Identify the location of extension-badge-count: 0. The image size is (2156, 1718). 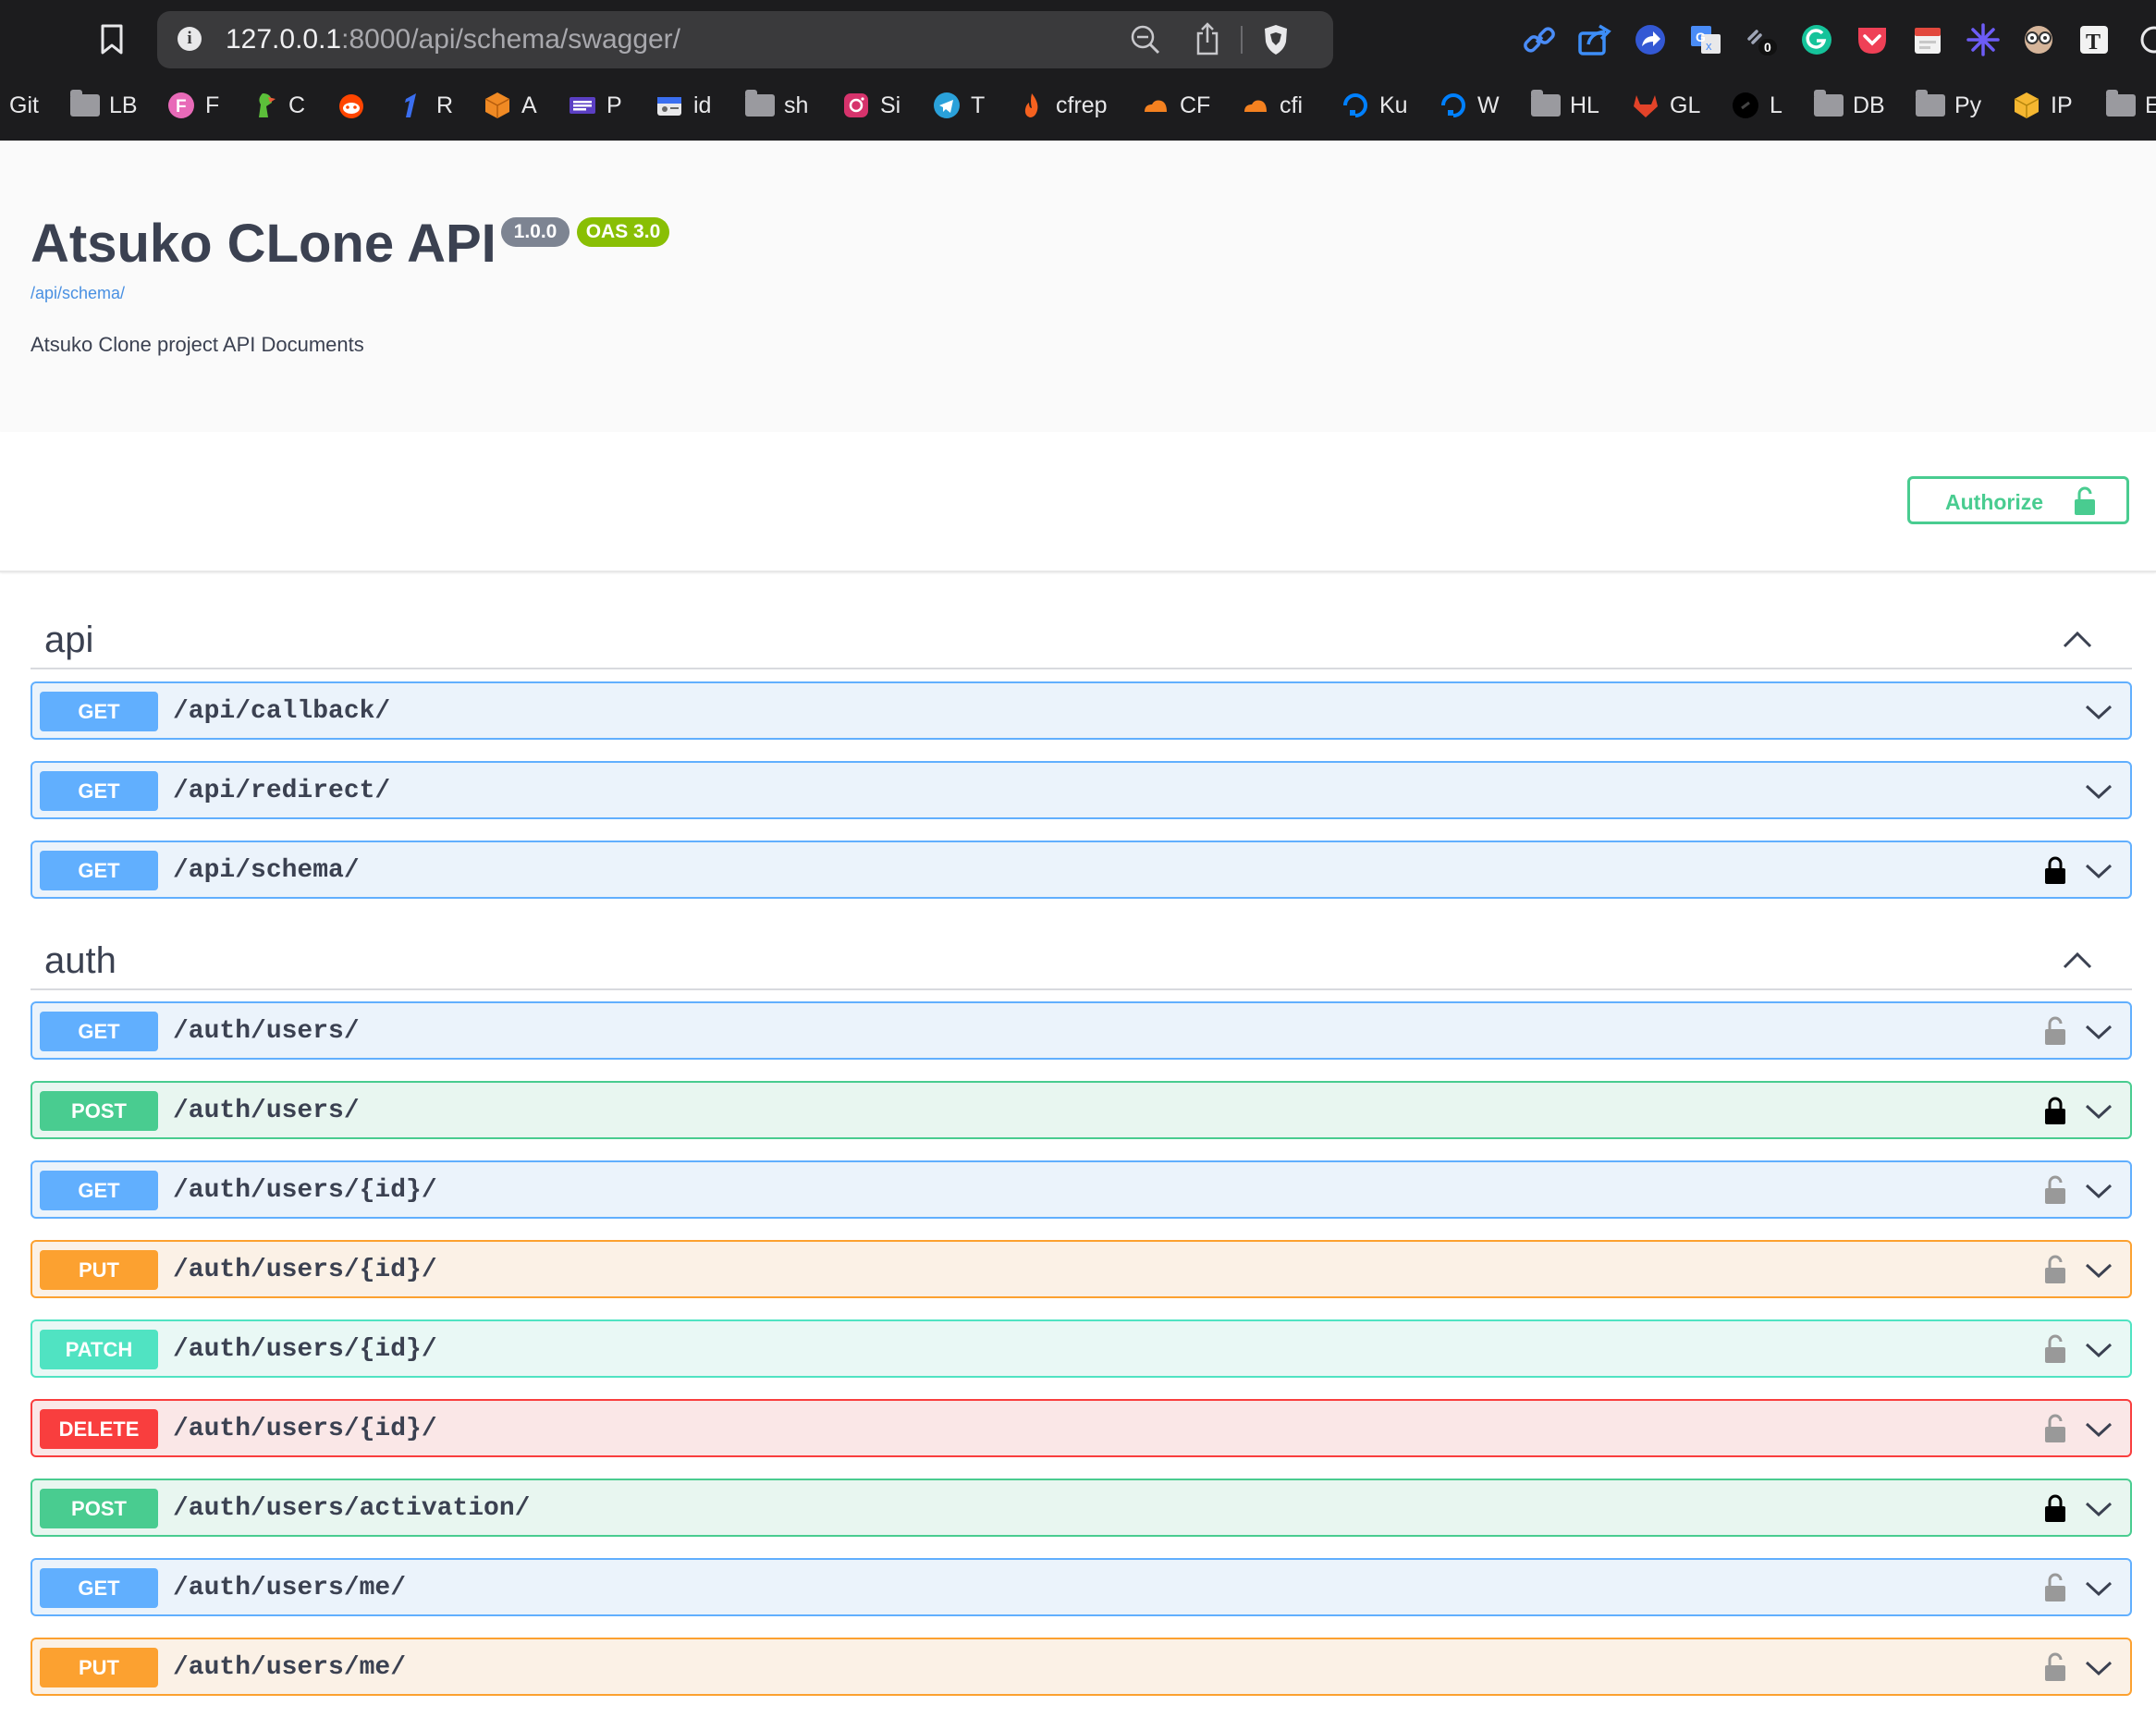
(1768, 48).